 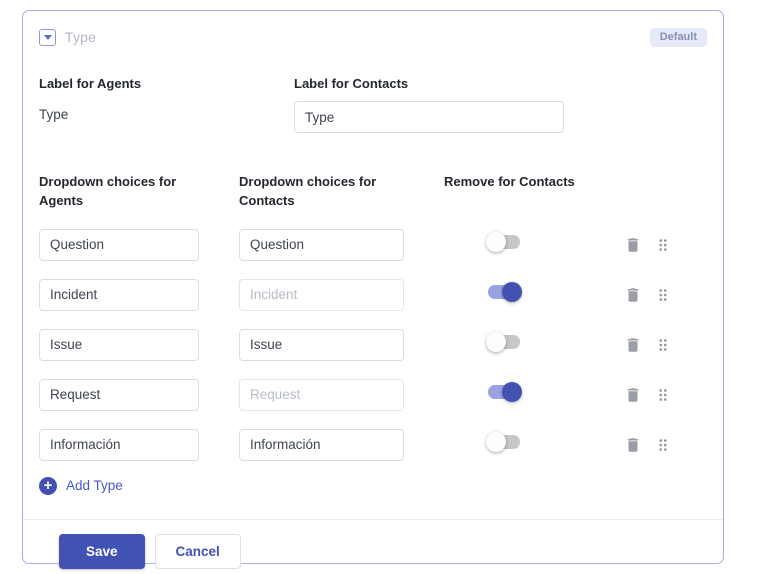 What do you see at coordinates (373, 545) in the screenshot?
I see `footer-actions: Save Cancel` at bounding box center [373, 545].